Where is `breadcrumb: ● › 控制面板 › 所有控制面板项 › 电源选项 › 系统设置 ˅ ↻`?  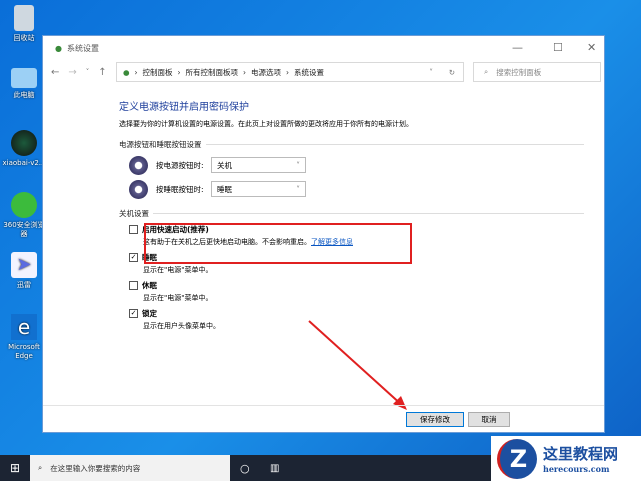
breadcrumb: ● › 控制面板 › 所有控制面板项 › 电源选项 › 系统设置 ˅ ↻ is located at coordinates (290, 72).